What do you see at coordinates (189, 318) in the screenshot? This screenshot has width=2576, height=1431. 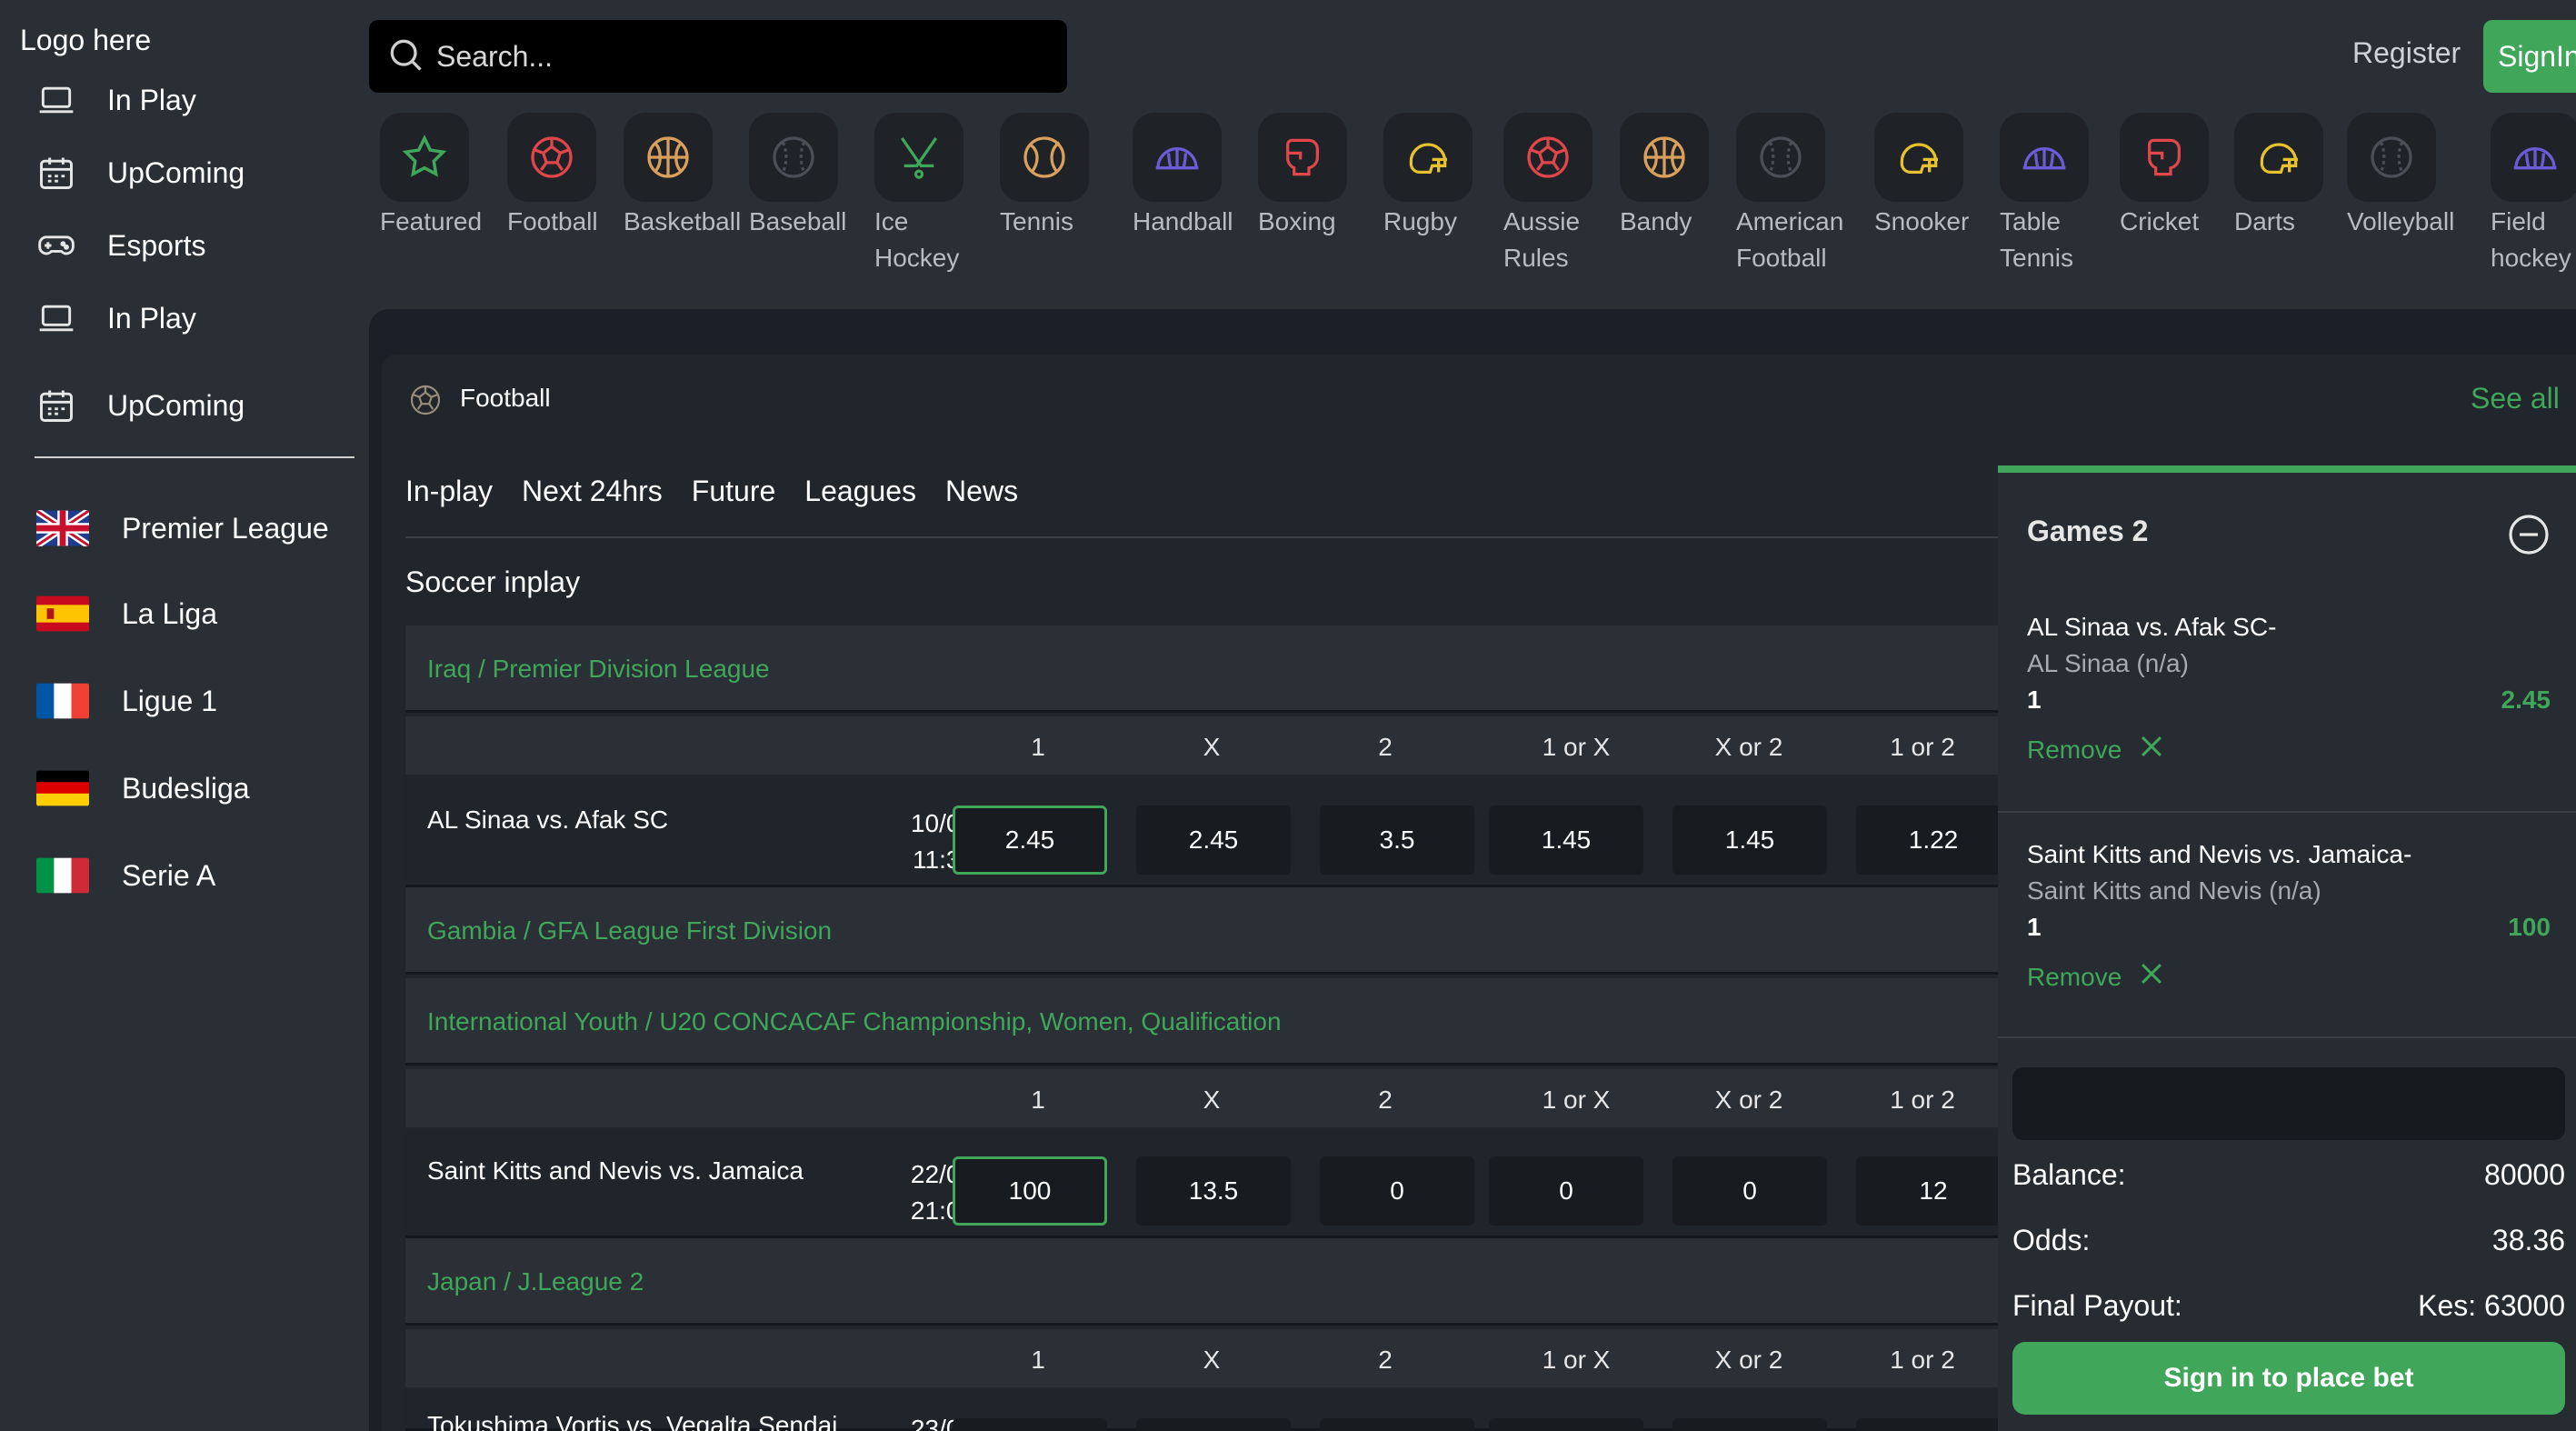 I see `sidebar-item-in-play-2: In Play` at bounding box center [189, 318].